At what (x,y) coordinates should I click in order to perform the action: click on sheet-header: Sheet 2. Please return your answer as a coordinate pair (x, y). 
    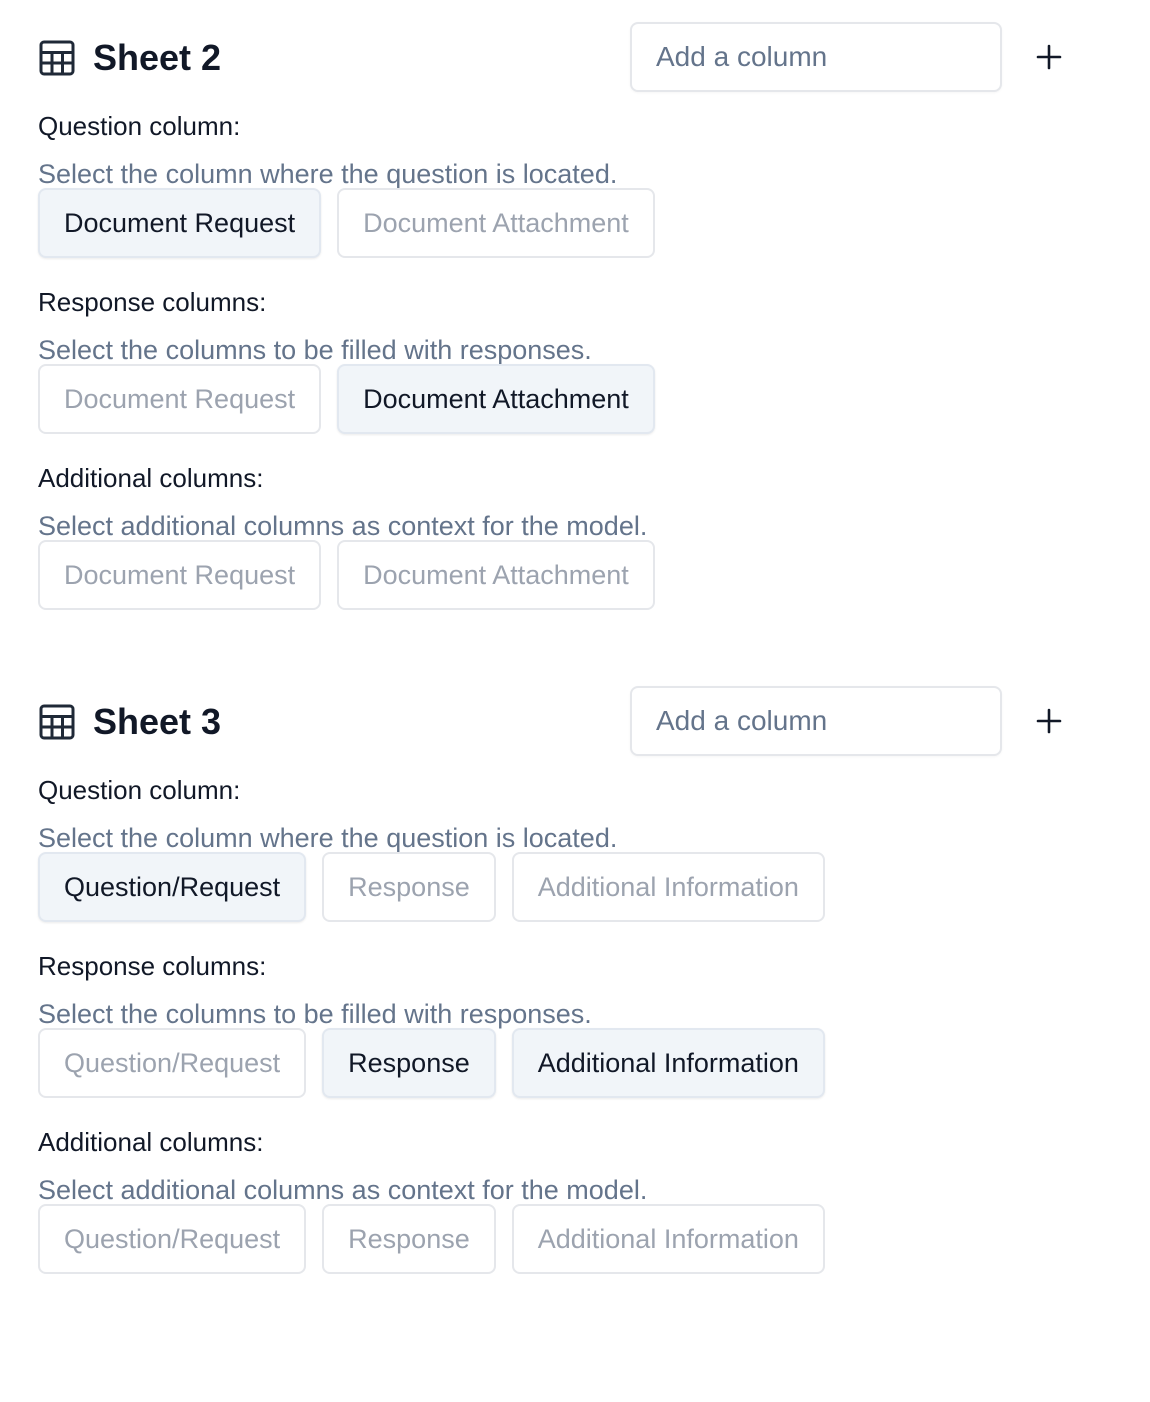
    Looking at the image, I should click on (578, 58).